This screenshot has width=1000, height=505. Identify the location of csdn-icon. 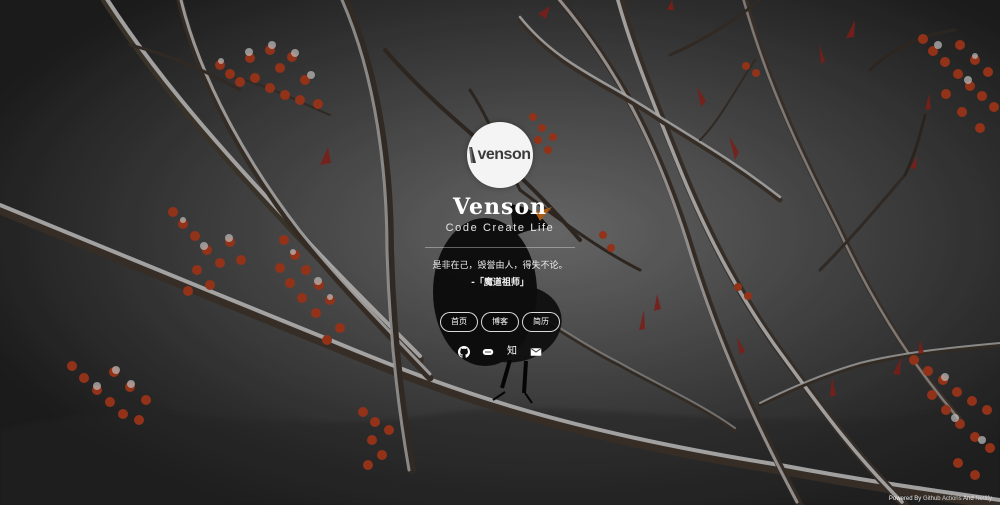
(488, 352).